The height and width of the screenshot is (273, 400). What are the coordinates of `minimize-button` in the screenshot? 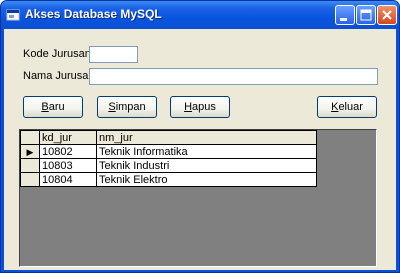 It's located at (345, 15).